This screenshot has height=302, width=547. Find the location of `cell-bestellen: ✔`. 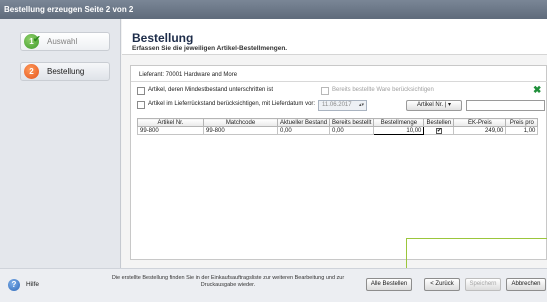

cell-bestellen: ✔ is located at coordinates (439, 130).